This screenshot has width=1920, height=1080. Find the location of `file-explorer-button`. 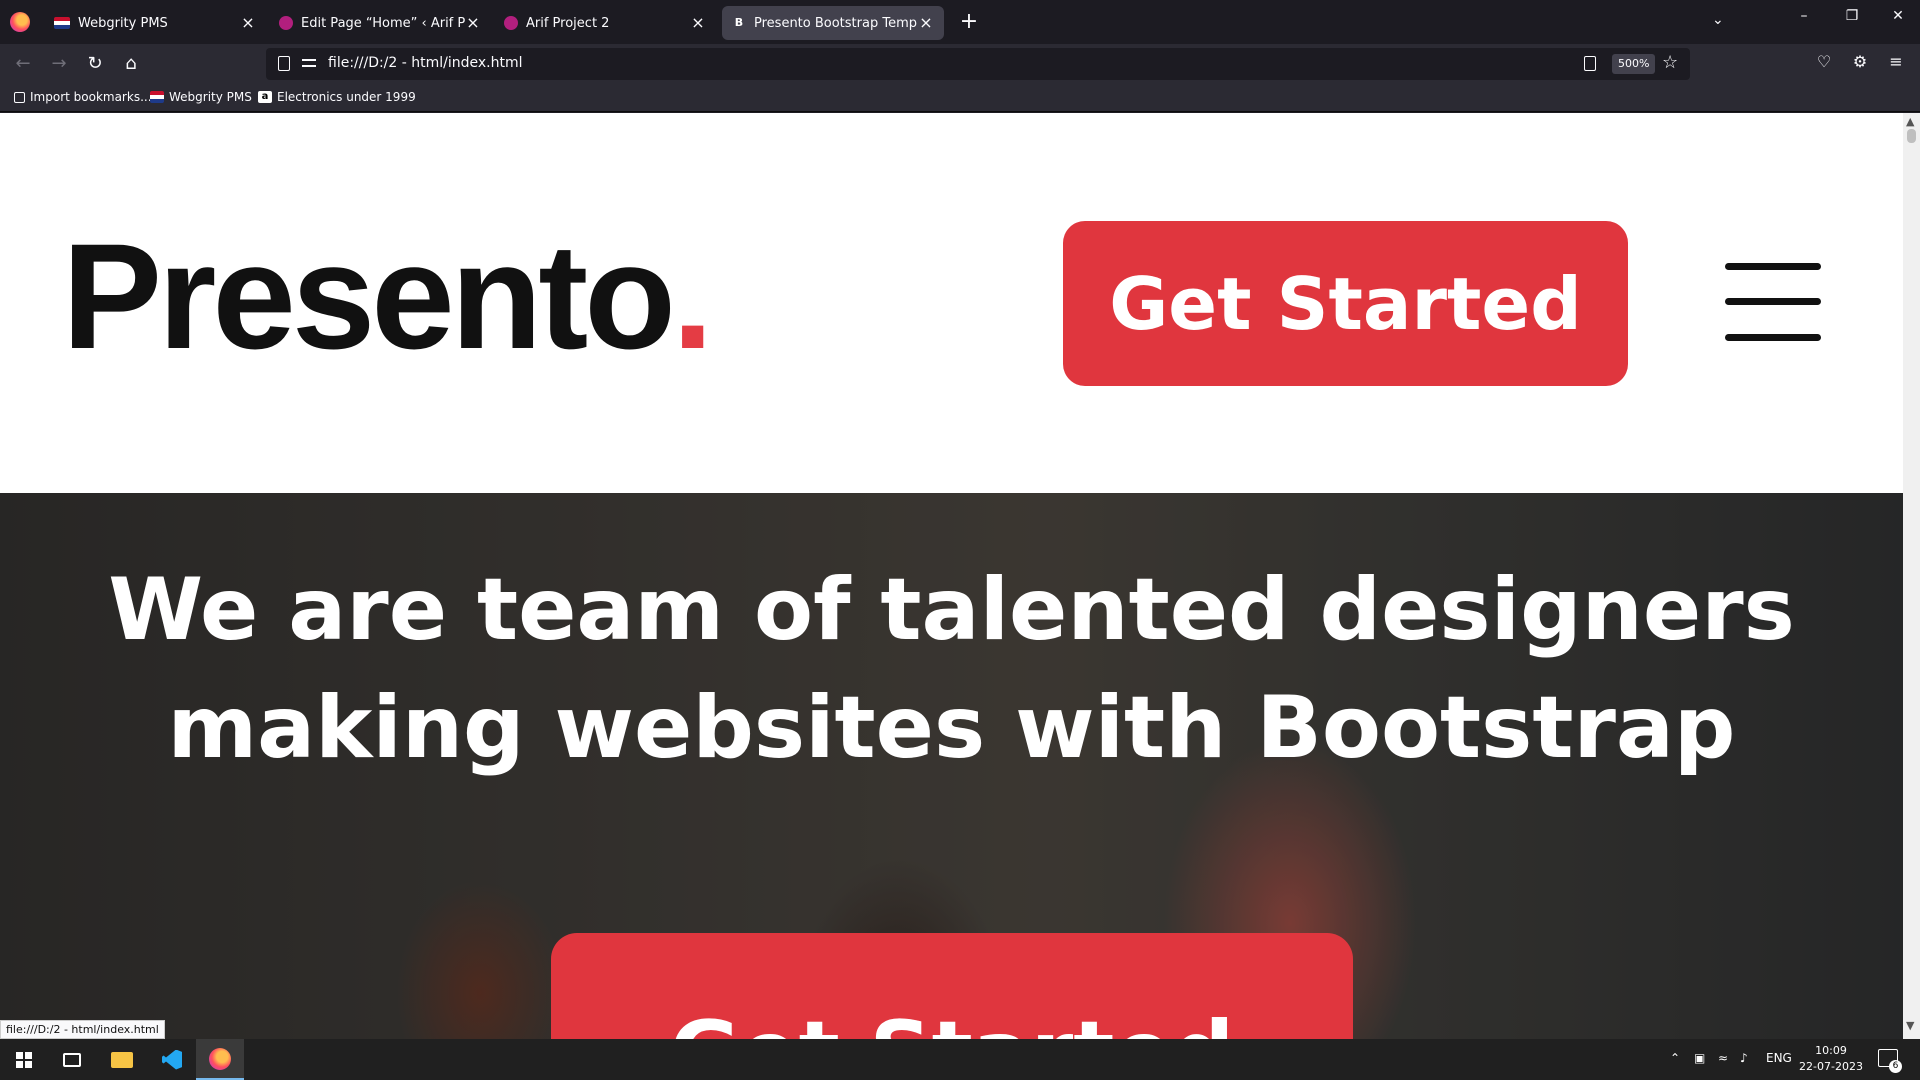

file-explorer-button is located at coordinates (122, 1059).